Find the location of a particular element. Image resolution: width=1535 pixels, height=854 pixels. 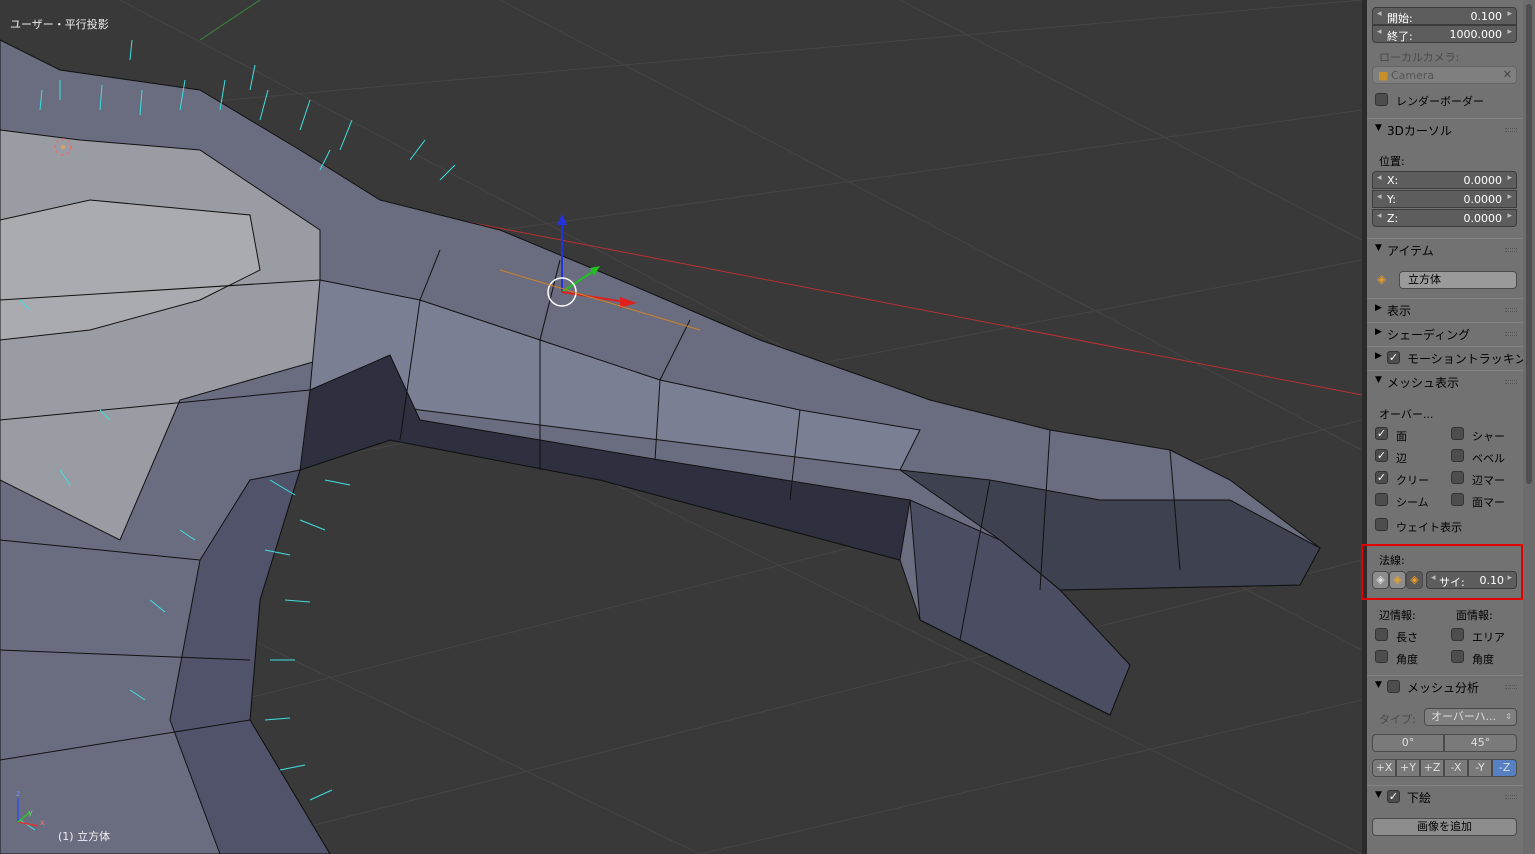

edges-checkbox: ✓ is located at coordinates (1381, 455).